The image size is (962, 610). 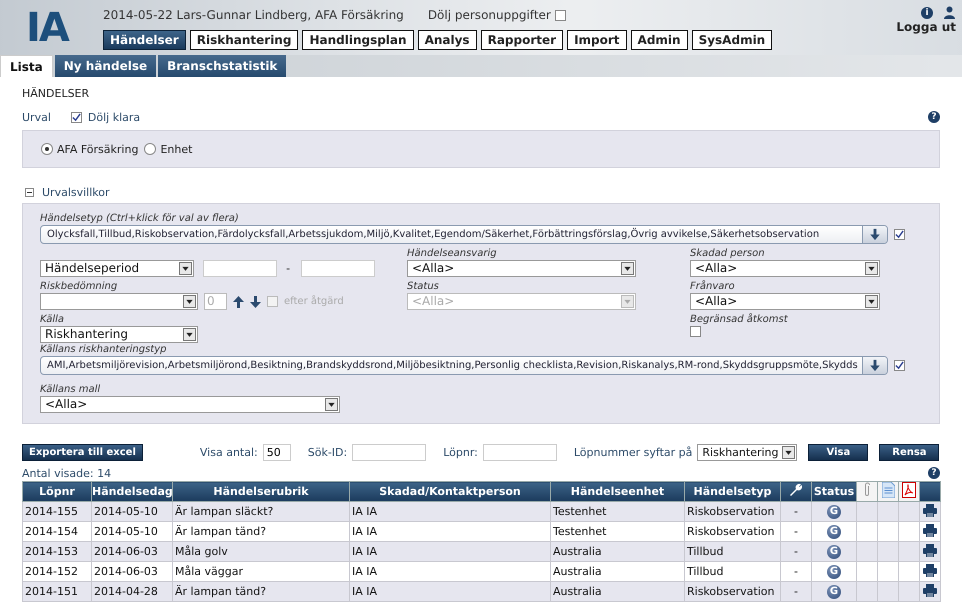 What do you see at coordinates (597, 40) in the screenshot?
I see `nav-button: Import` at bounding box center [597, 40].